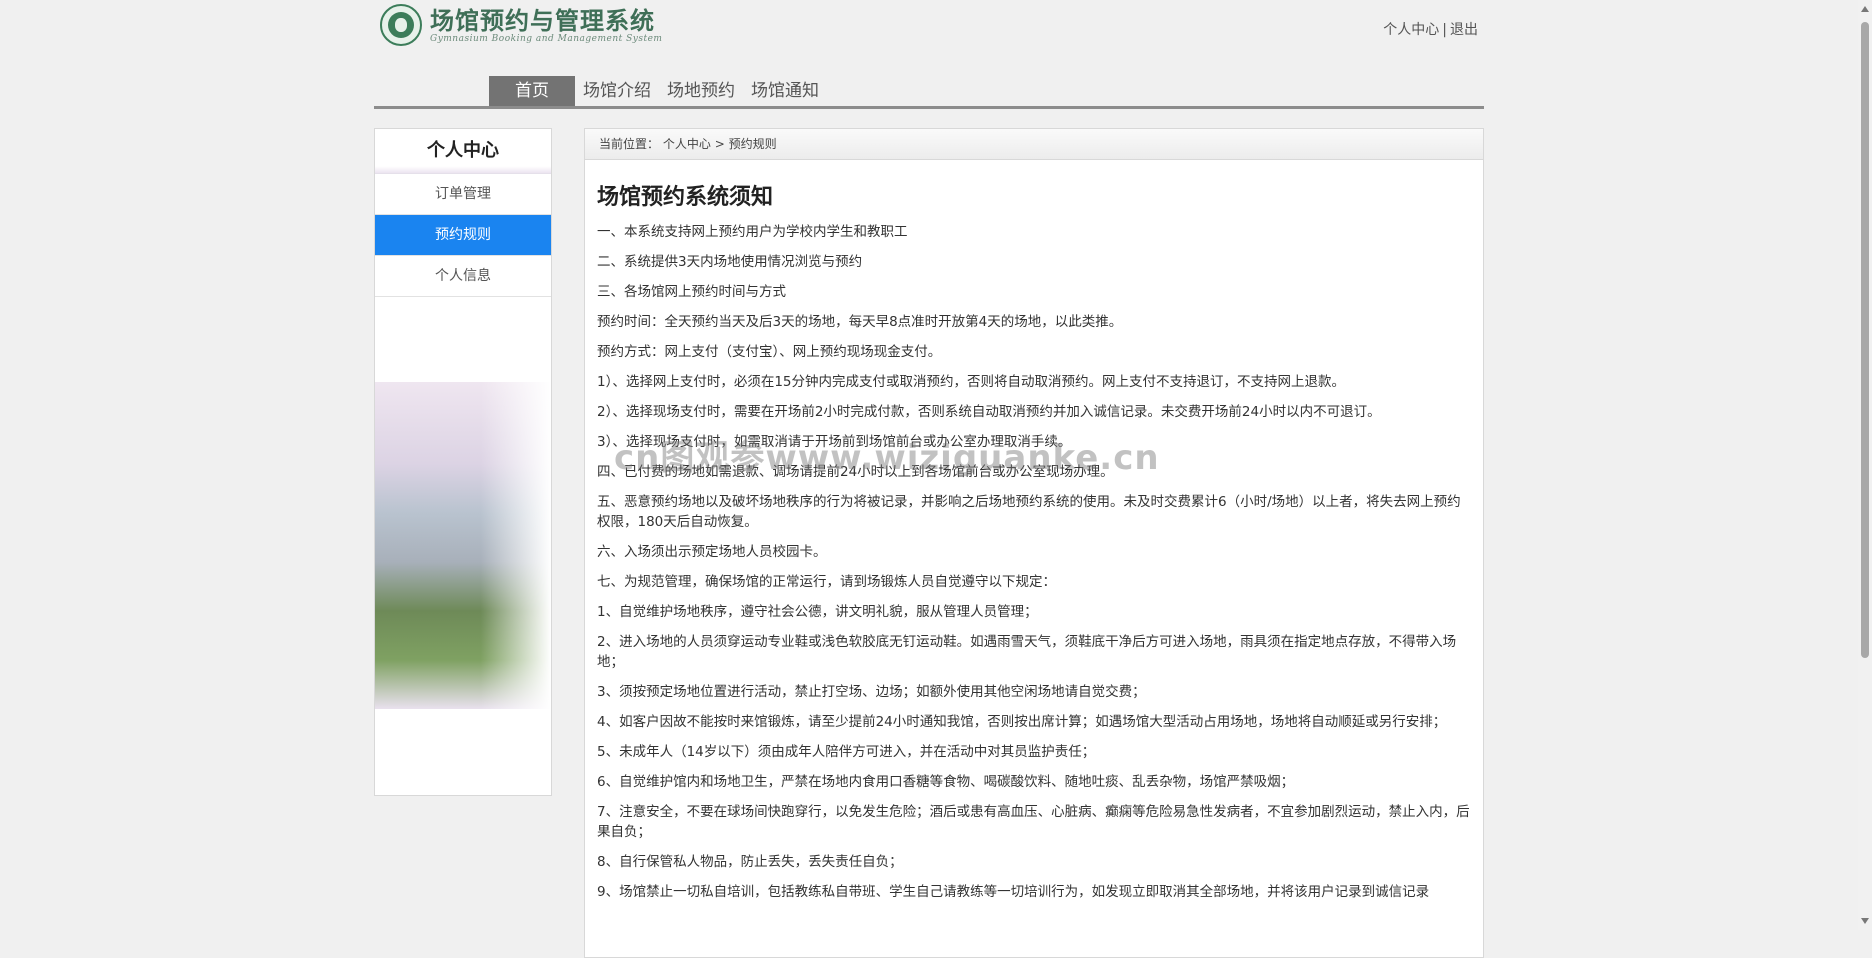 Image resolution: width=1872 pixels, height=958 pixels. Describe the element at coordinates (855, 472) in the screenshot. I see `rule-line: 四、已付费的场地如需退款、调场请提前24小时以上到各场馆前台或办公室现场办理。` at that location.